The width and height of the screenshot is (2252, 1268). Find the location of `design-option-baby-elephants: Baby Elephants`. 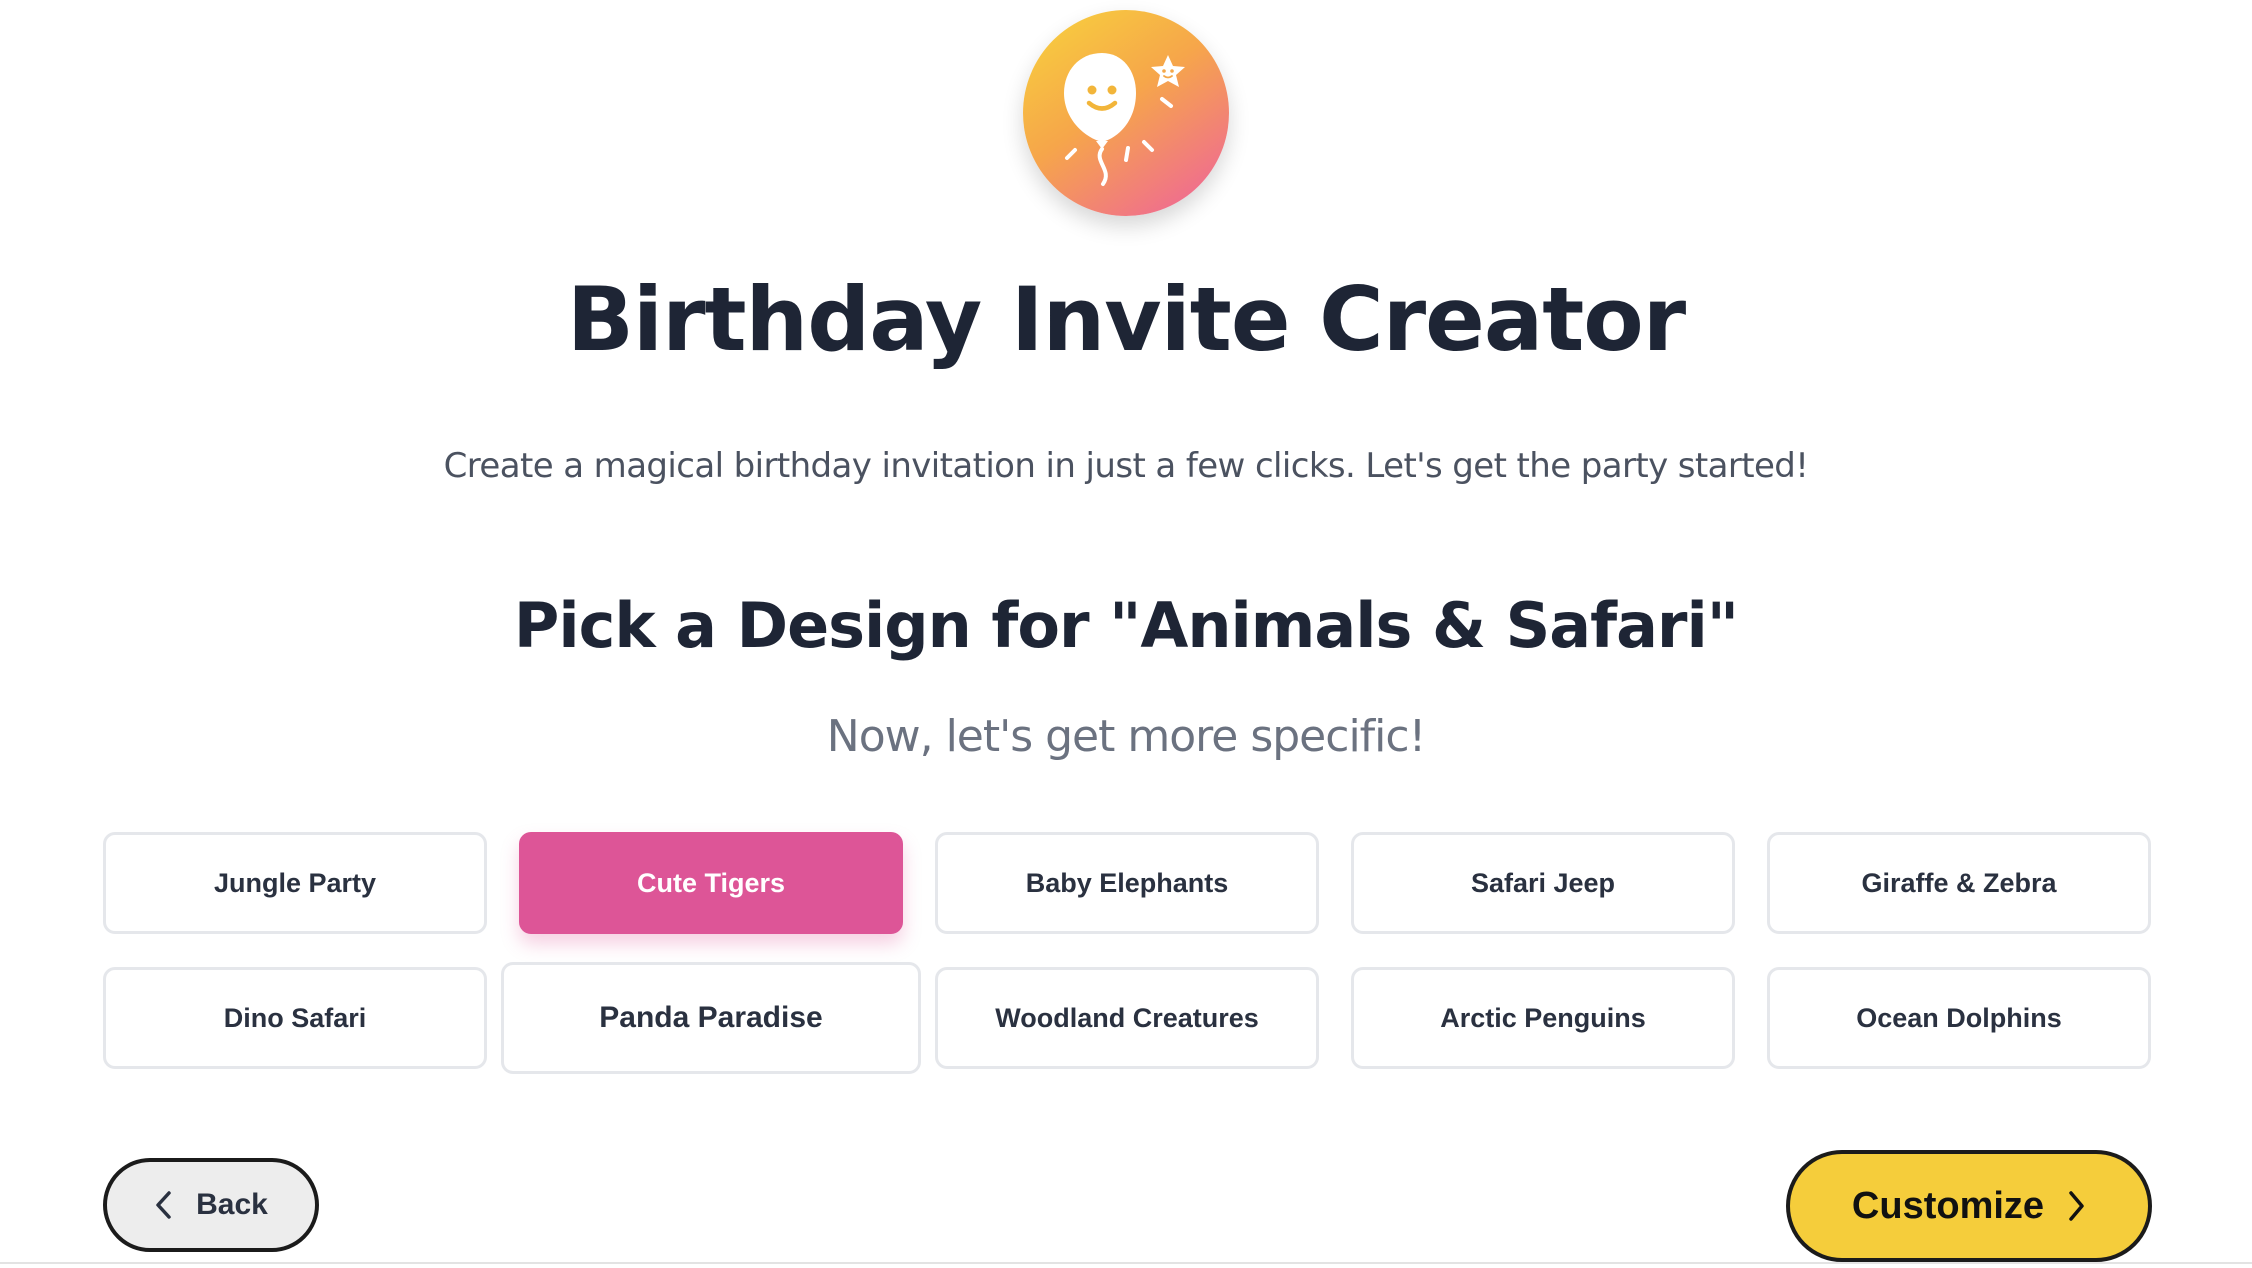

design-option-baby-elephants: Baby Elephants is located at coordinates (1127, 883).